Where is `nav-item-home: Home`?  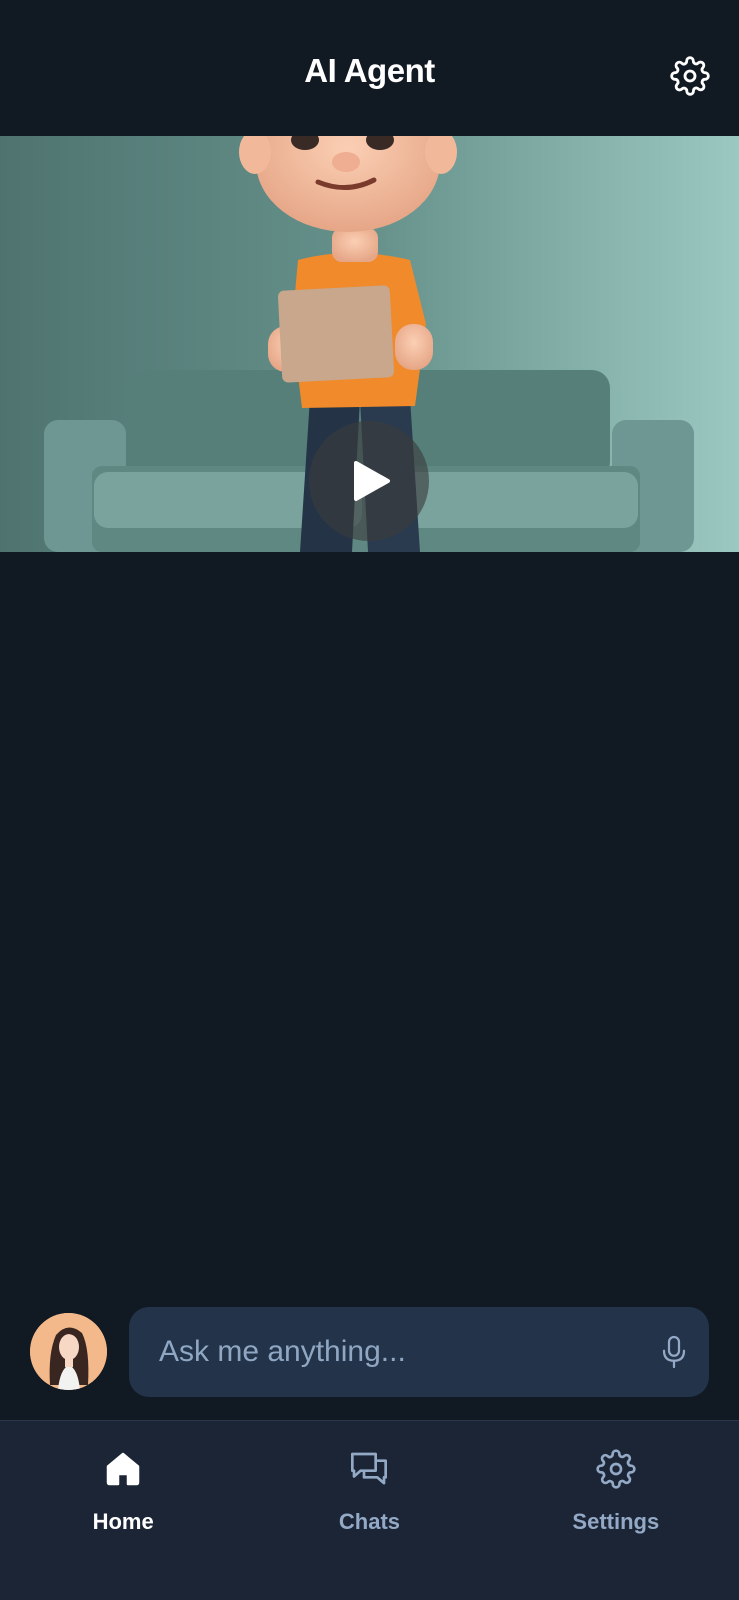
nav-item-home: Home is located at coordinates (123, 1510).